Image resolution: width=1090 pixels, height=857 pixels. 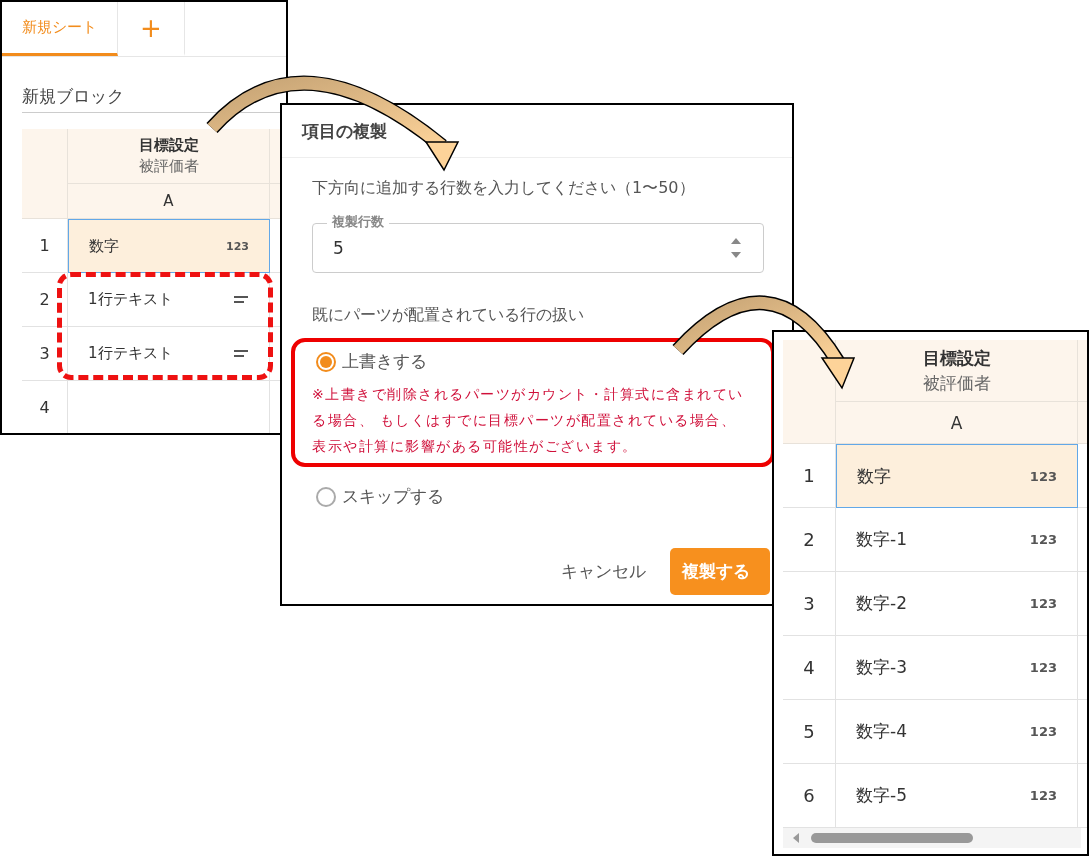 What do you see at coordinates (881, 603) in the screenshot?
I see `cell-text: 数字-2` at bounding box center [881, 603].